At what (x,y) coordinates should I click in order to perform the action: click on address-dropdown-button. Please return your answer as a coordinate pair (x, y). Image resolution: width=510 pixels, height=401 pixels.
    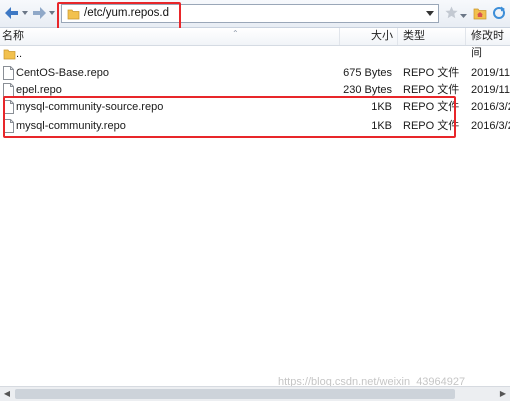
    Looking at the image, I should click on (430, 13).